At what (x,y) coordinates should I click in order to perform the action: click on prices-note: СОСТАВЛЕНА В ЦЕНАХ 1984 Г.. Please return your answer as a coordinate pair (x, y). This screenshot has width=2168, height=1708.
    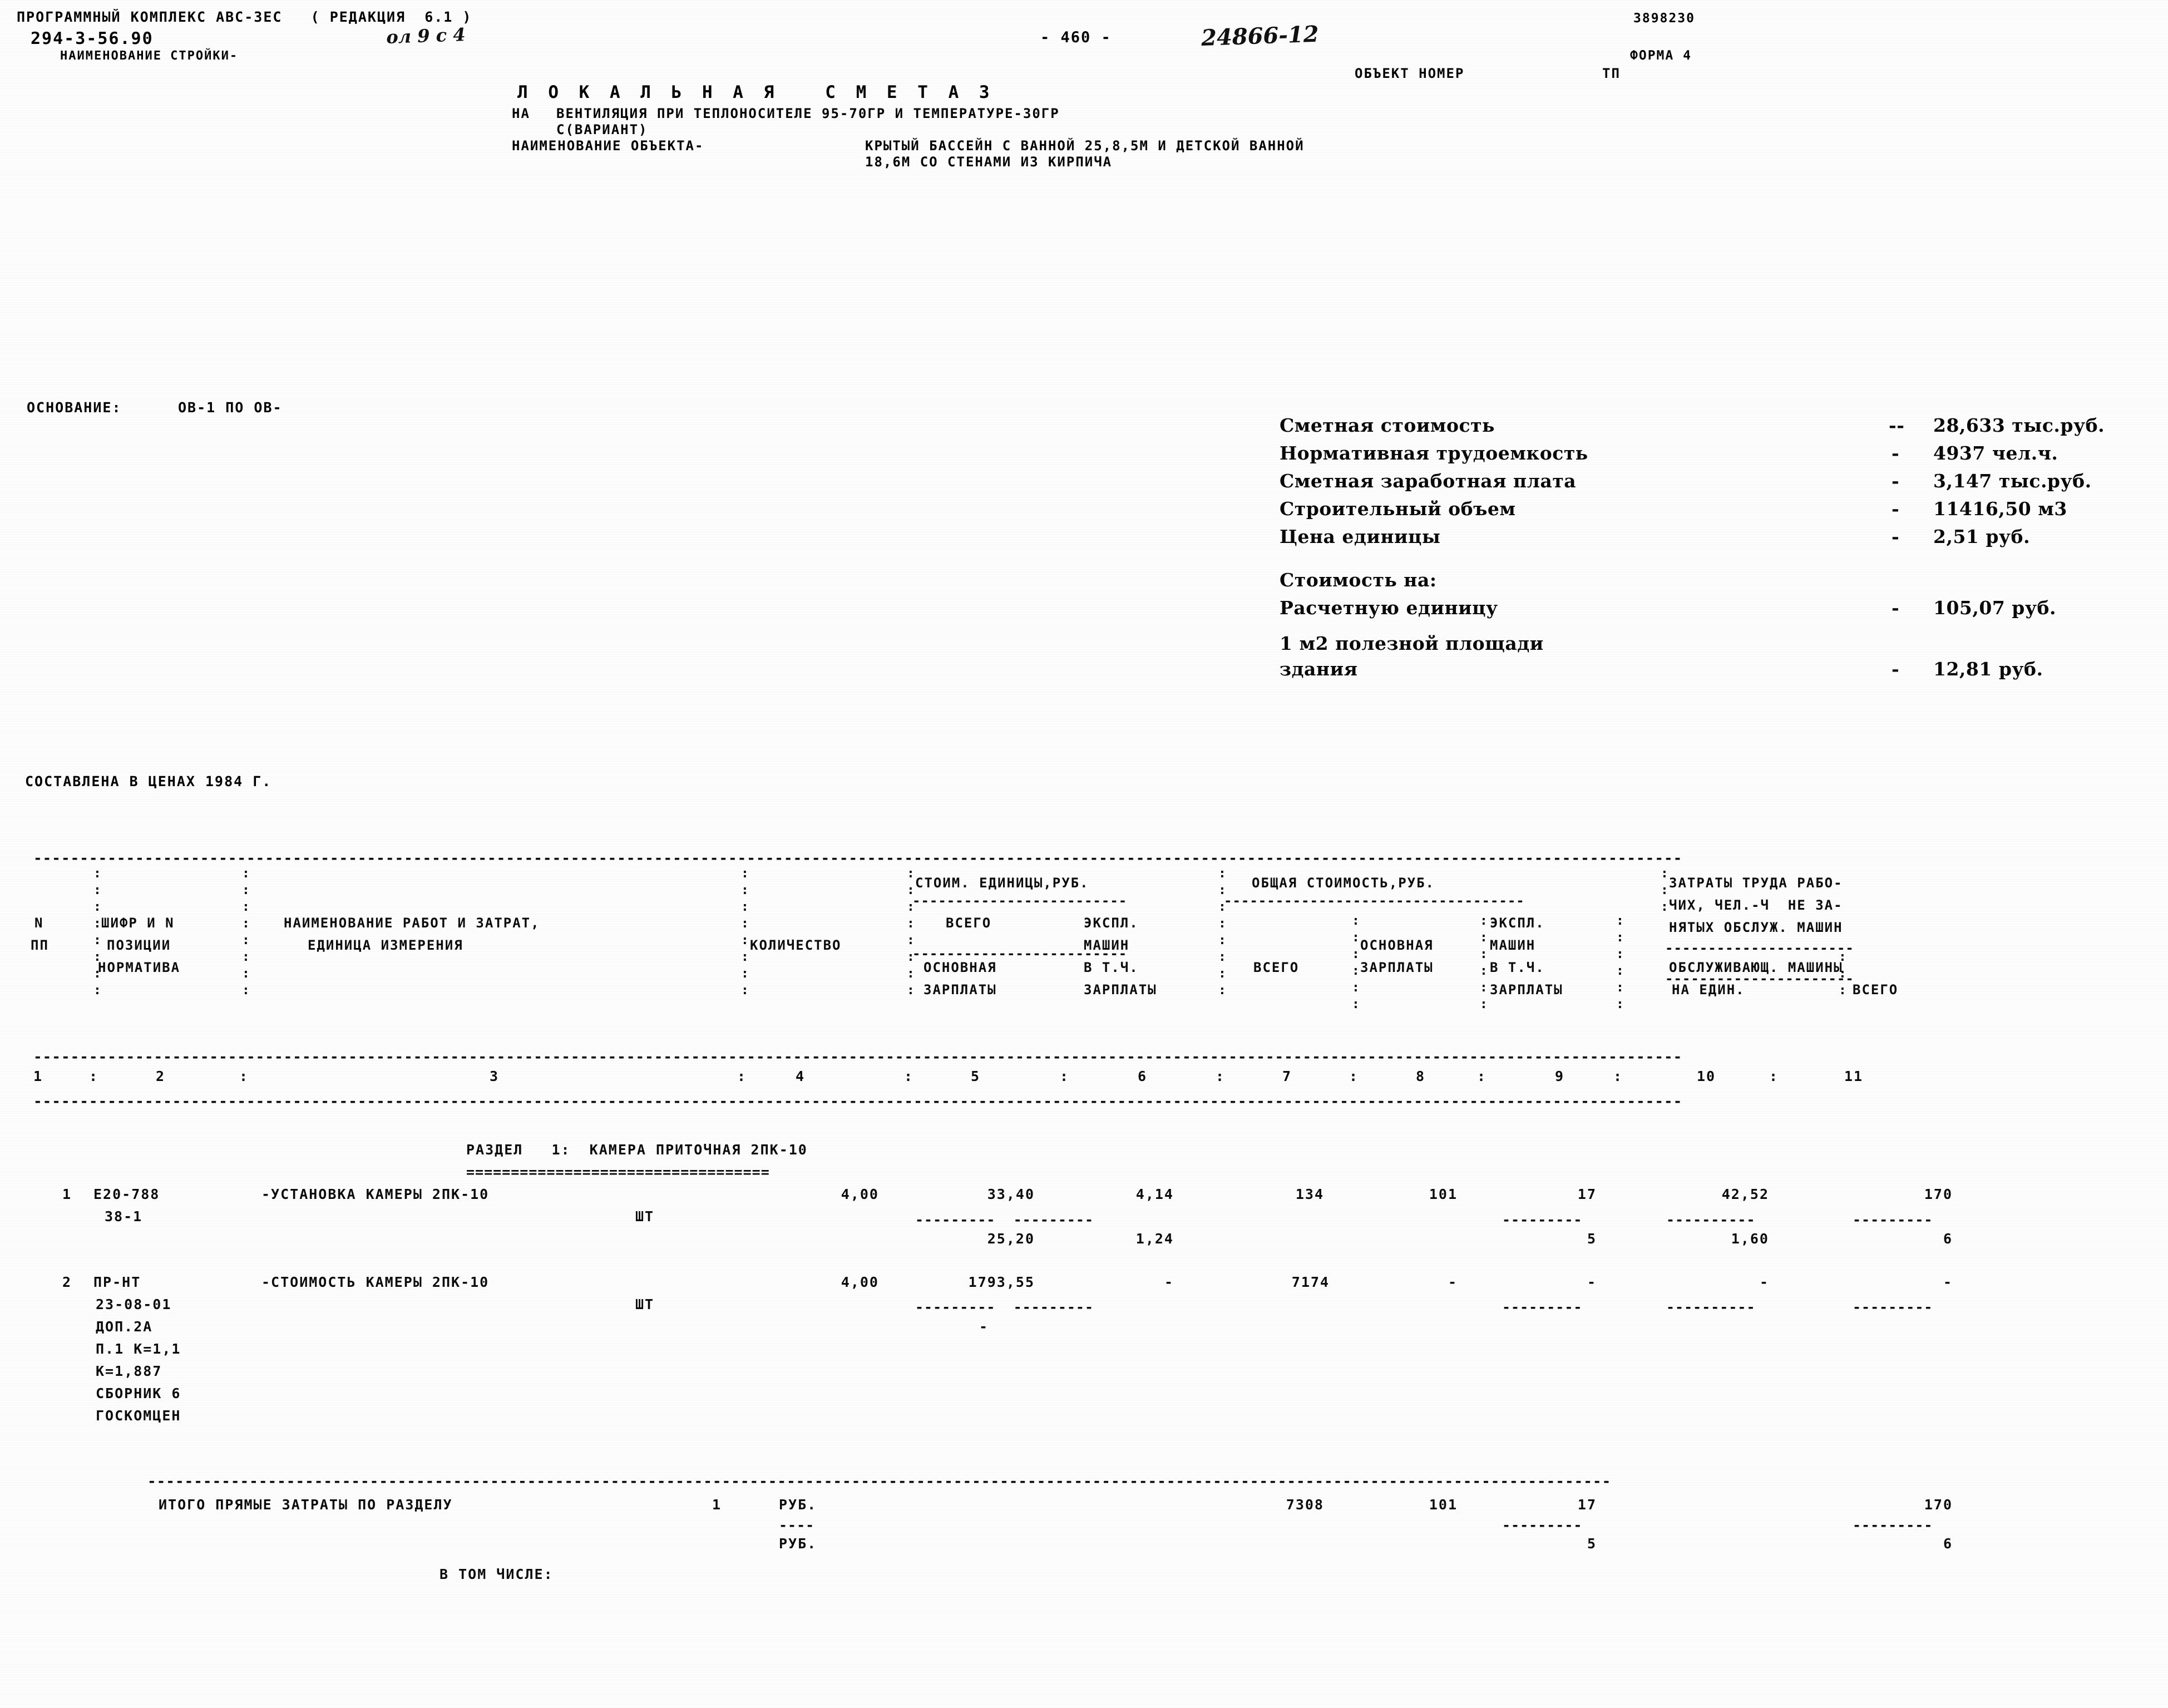
    Looking at the image, I should click on (148, 781).